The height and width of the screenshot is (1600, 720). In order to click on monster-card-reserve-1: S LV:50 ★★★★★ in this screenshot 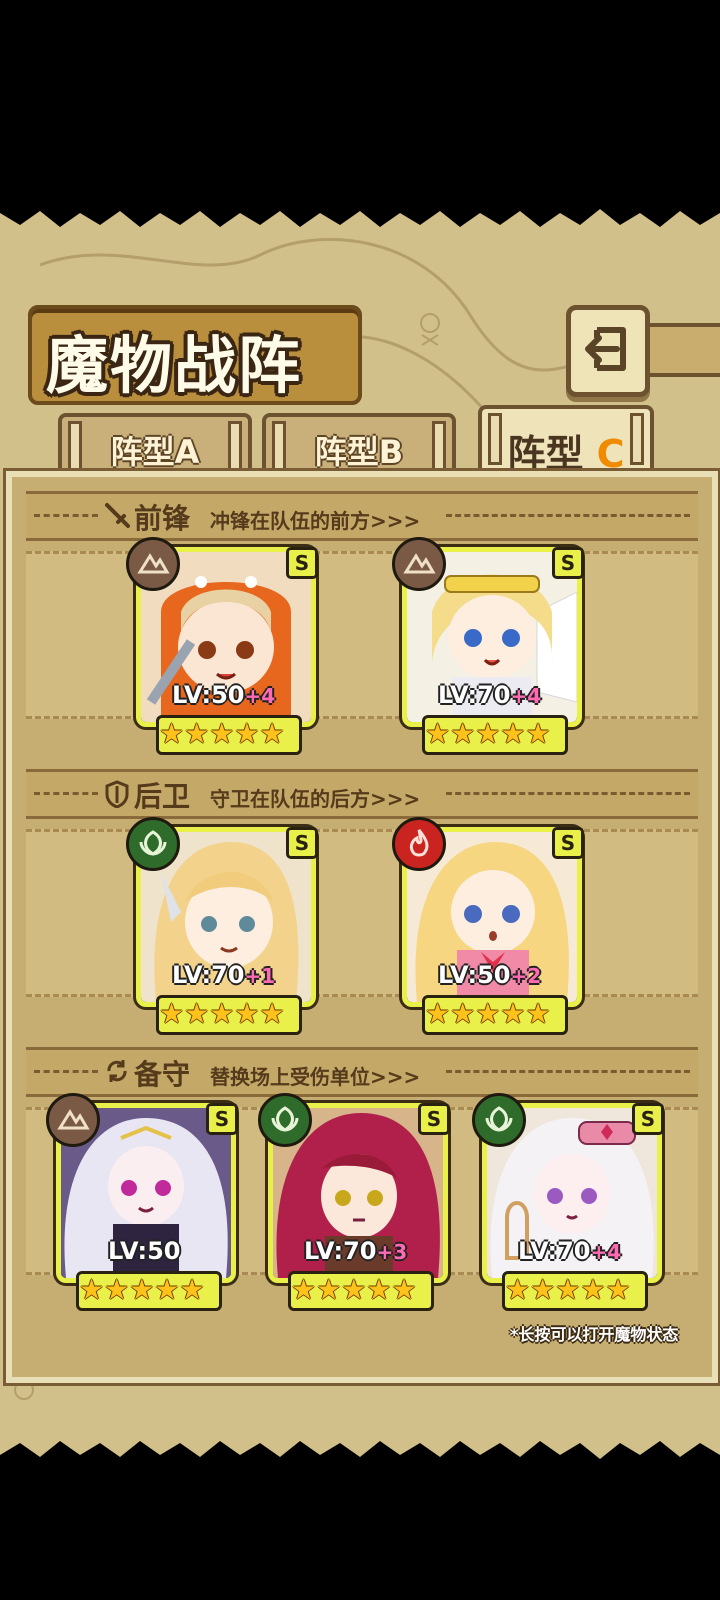, I will do `click(142, 1202)`.